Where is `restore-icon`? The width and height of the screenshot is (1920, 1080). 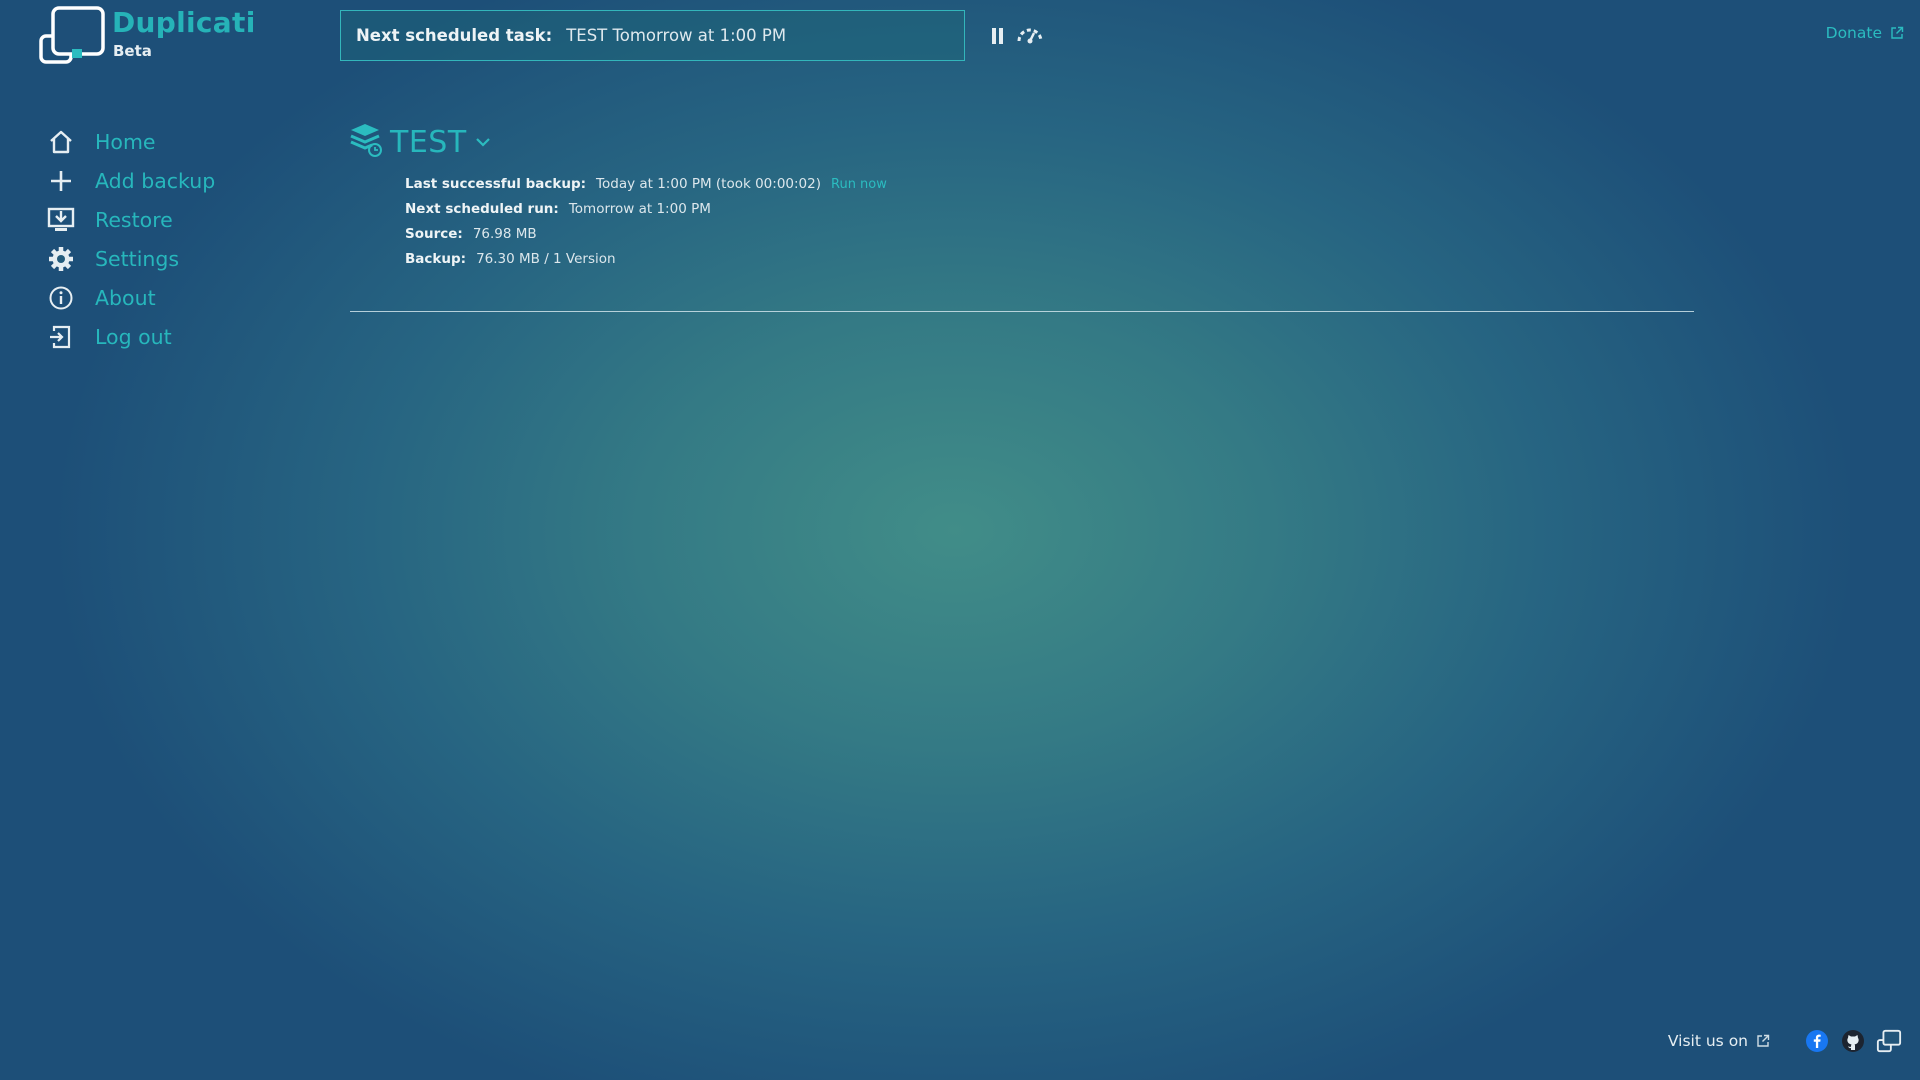 restore-icon is located at coordinates (61, 220).